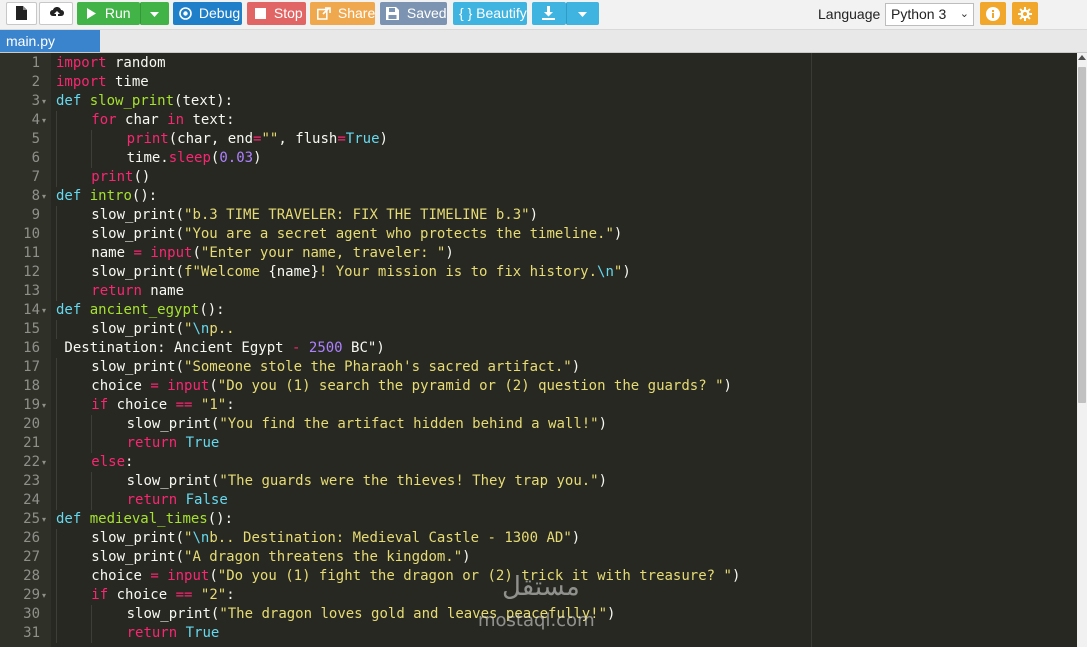 Image resolution: width=1087 pixels, height=647 pixels. I want to click on tab-main-py: main.py, so click(50, 41).